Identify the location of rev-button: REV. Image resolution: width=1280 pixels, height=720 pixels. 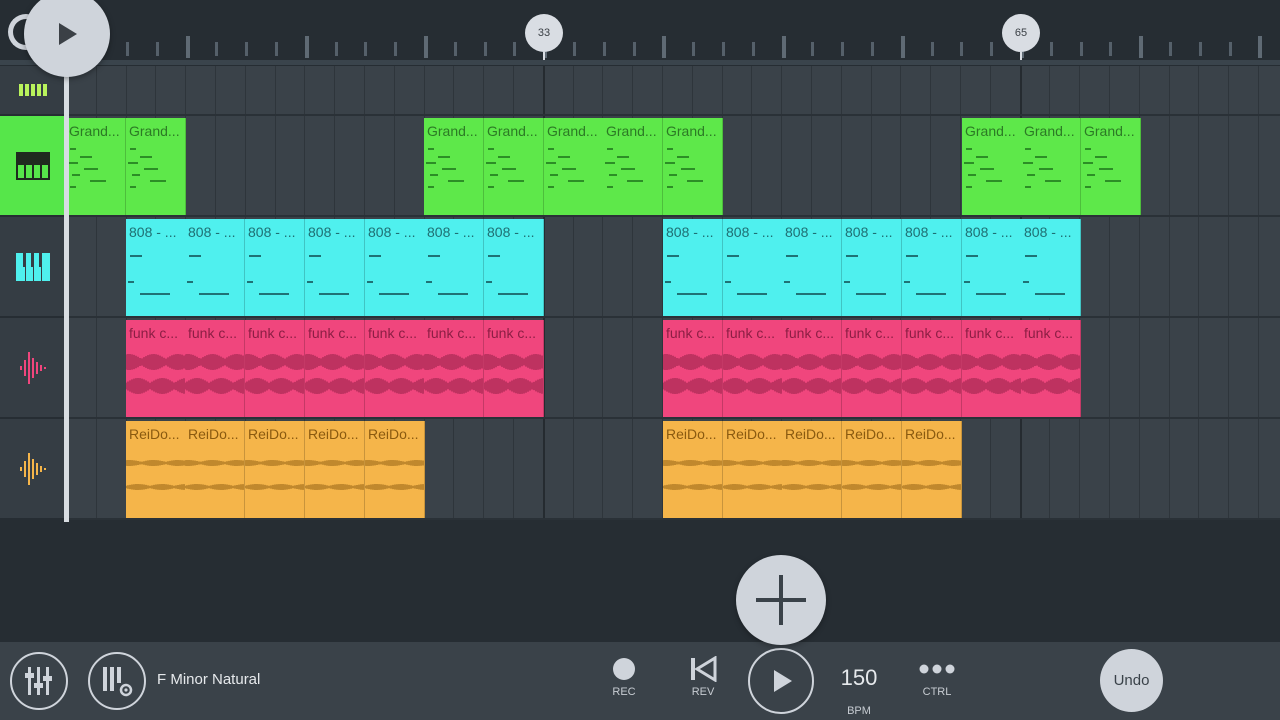
(703, 686).